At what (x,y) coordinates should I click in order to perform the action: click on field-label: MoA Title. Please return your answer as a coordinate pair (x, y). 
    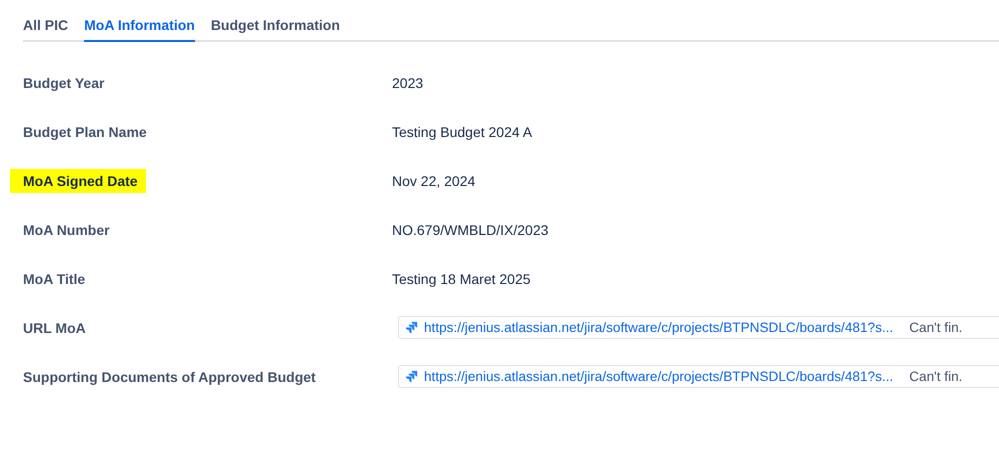
    Looking at the image, I should click on (54, 279).